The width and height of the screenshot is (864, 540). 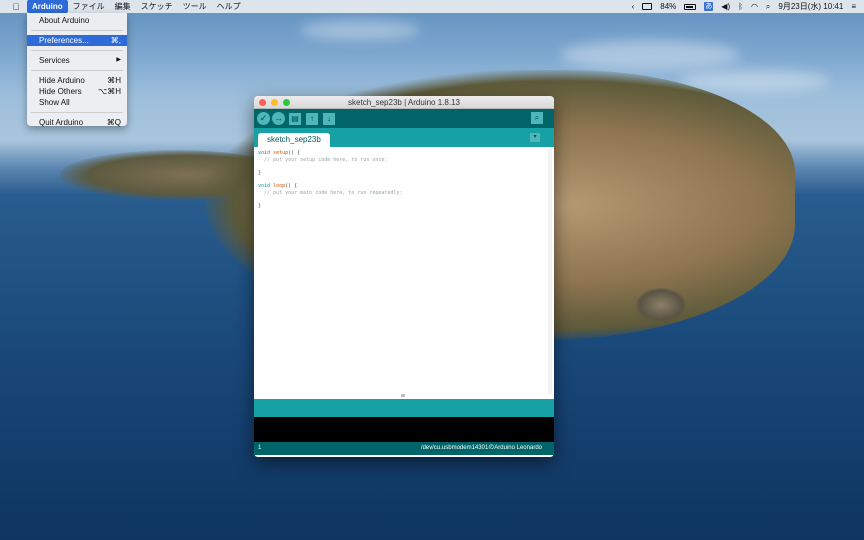 I want to click on keyboard-icon, so click(x=647, y=6).